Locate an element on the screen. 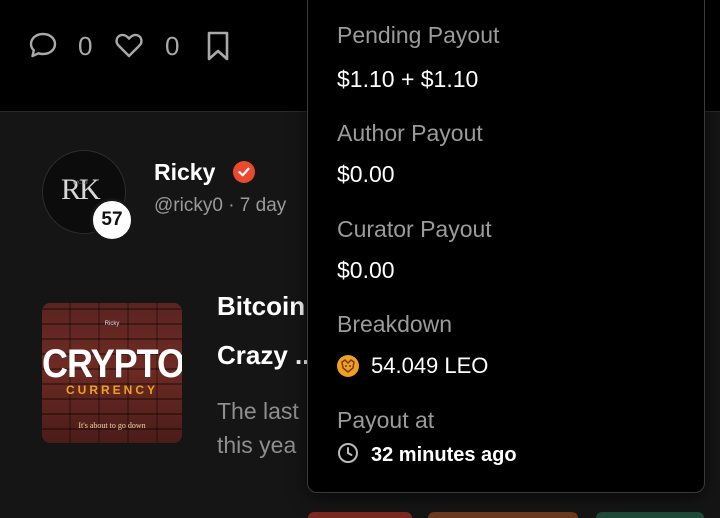  payout-at-row: 32 minutes ago is located at coordinates (427, 455).